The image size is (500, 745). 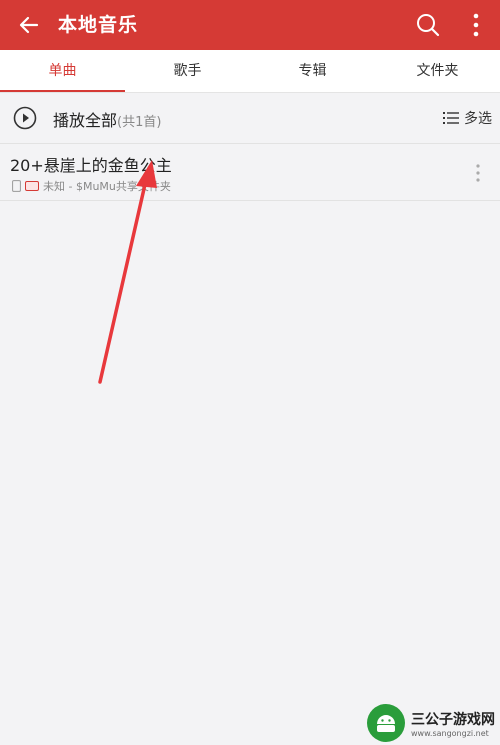 I want to click on watermark-name: 三公子游戏网, so click(x=453, y=719).